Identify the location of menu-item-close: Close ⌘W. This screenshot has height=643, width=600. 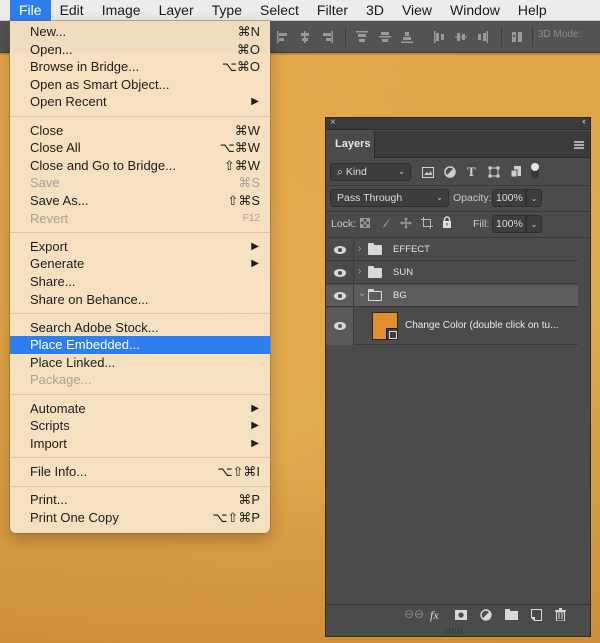
(140, 131).